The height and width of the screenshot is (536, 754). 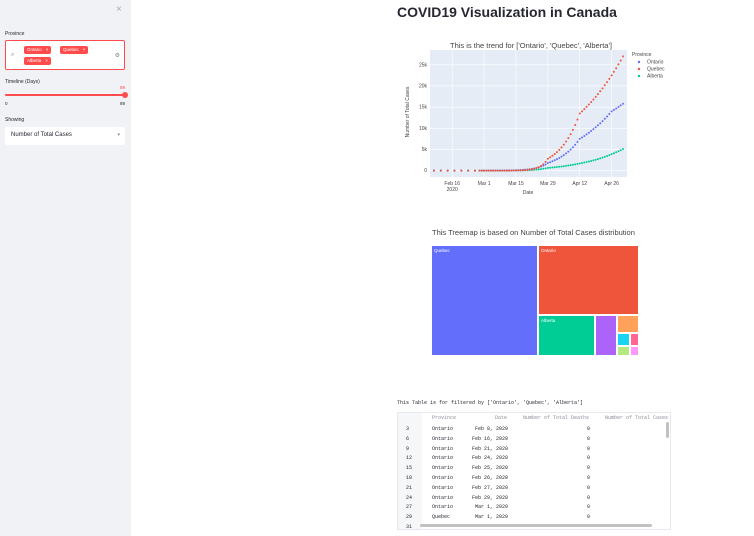 I want to click on y-axis-title: Number of Total Cases, so click(x=408, y=111).